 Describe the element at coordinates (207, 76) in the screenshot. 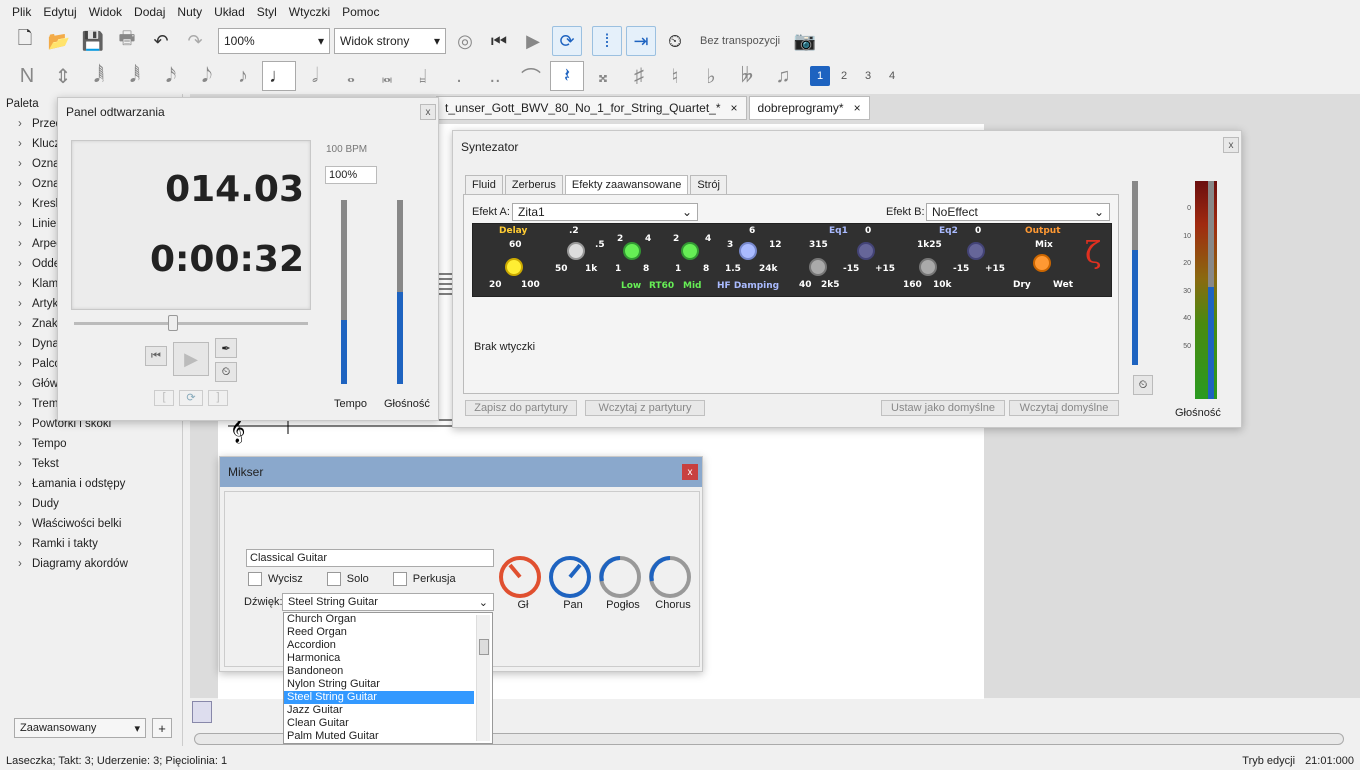

I see `note-8th-icon: 𝅘𝅥𝅮` at that location.